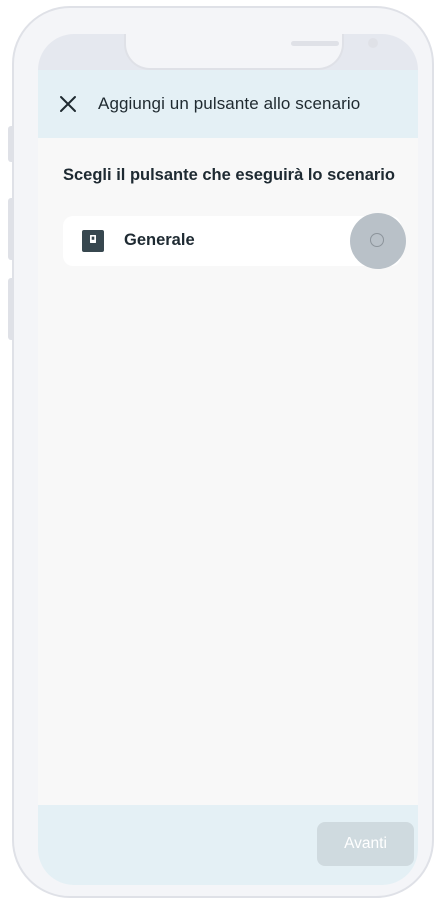 This screenshot has height=903, width=446. I want to click on footer-bar: Avanti, so click(228, 845).